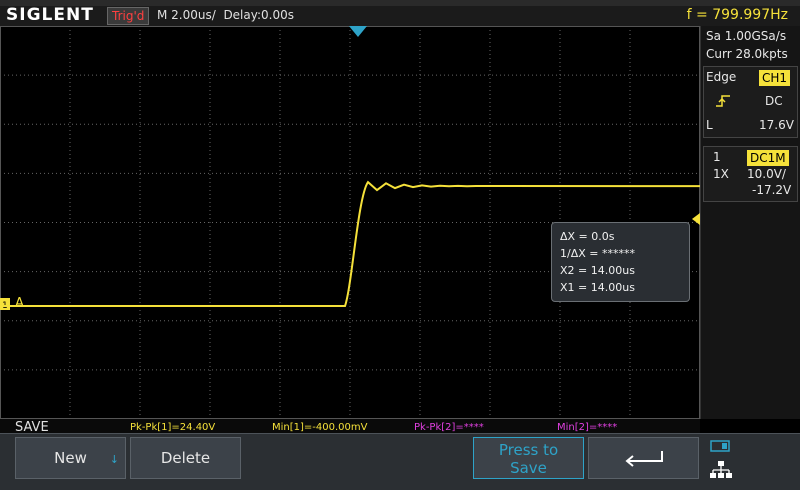 The image size is (800, 490). I want to click on delete-button: Delete, so click(185, 458).